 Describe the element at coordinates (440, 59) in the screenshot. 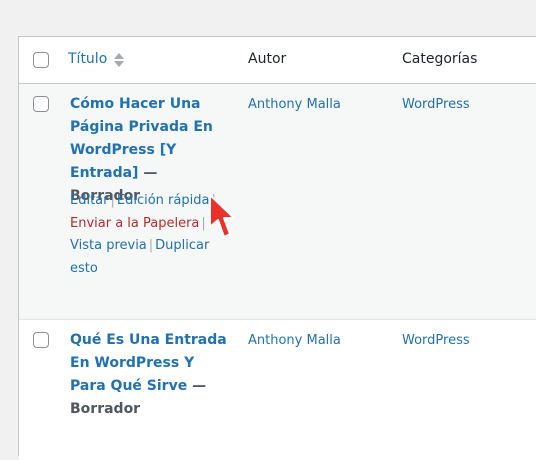

I see `column-categories-label: Categorías` at that location.